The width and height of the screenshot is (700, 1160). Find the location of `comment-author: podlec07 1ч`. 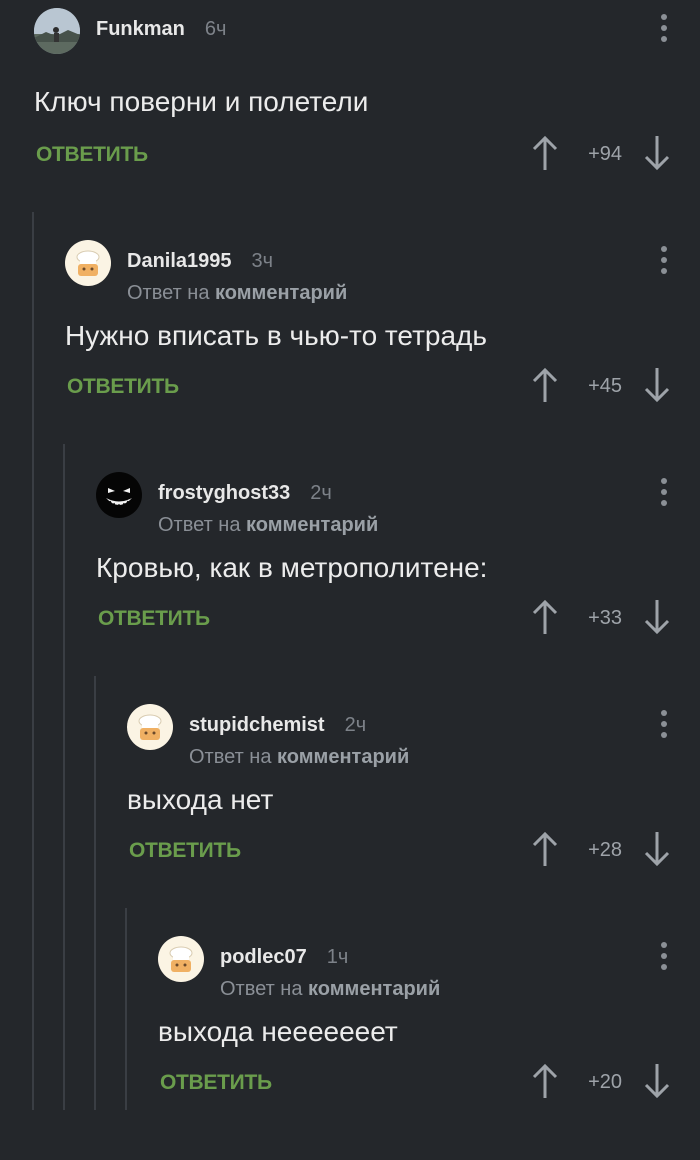

comment-author: podlec07 1ч is located at coordinates (284, 957).